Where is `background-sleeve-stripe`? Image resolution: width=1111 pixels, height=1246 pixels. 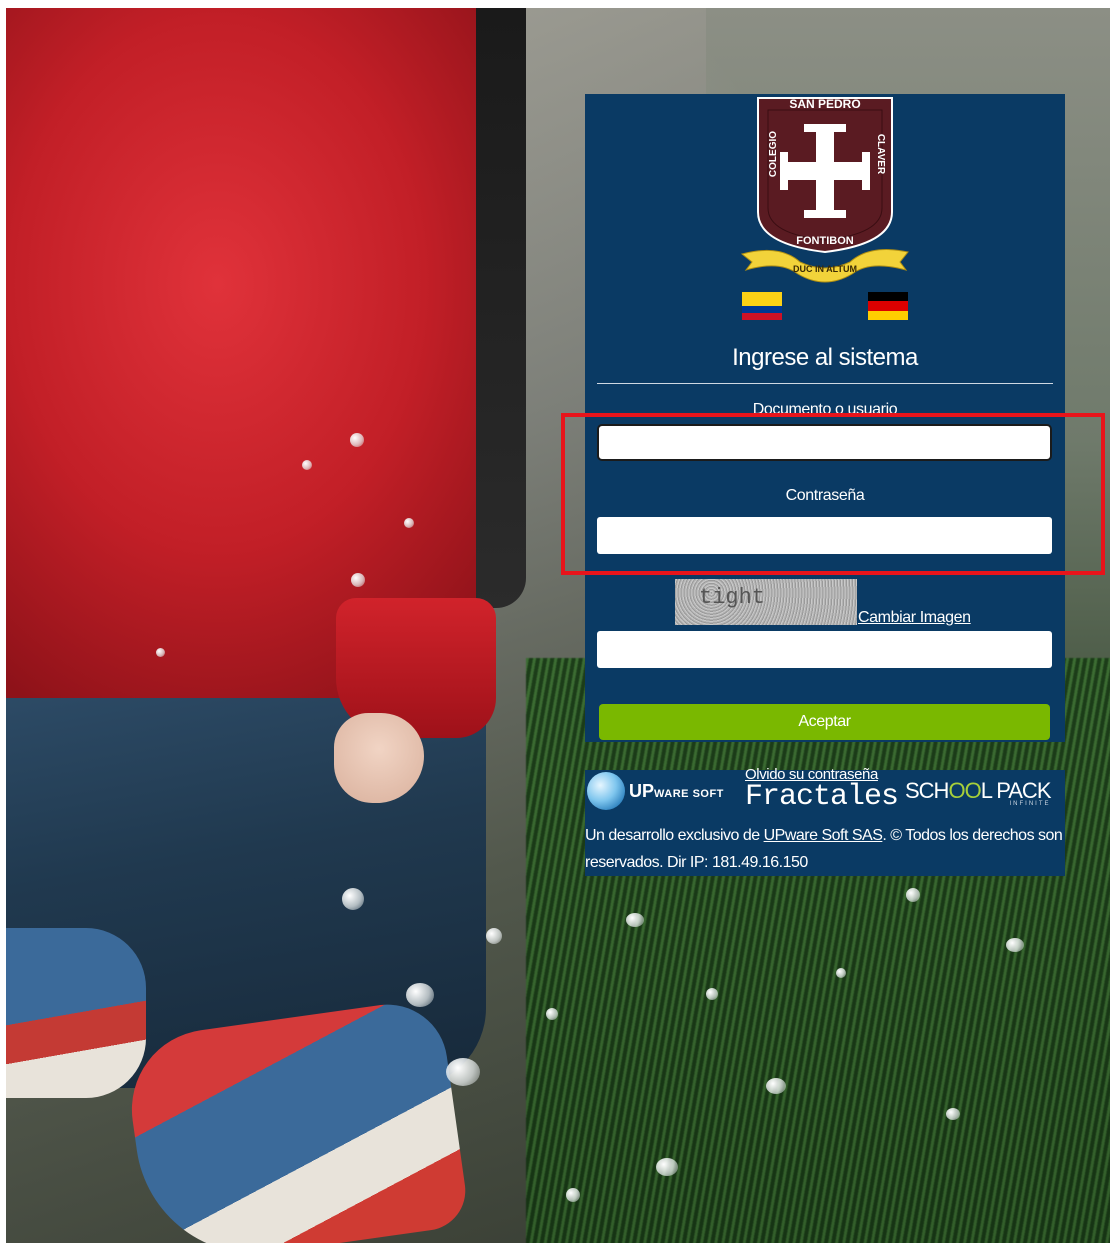
background-sleeve-stripe is located at coordinates (501, 308).